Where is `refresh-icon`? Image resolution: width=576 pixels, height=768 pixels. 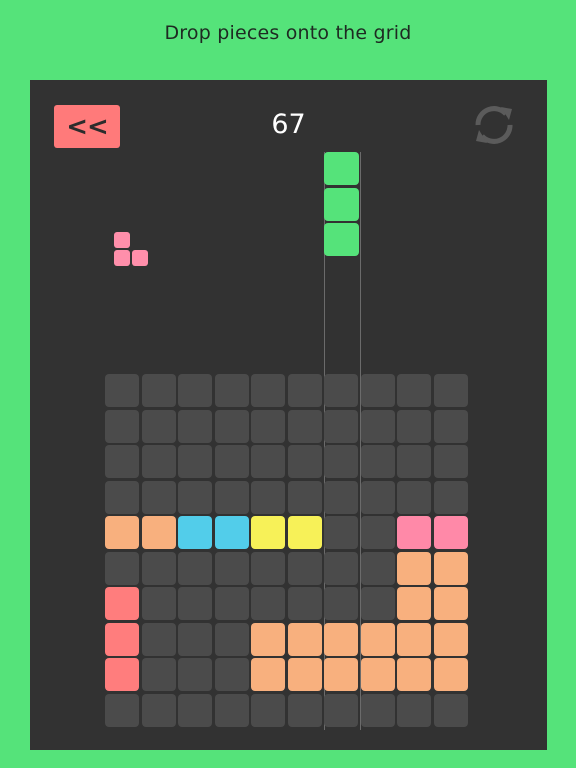 refresh-icon is located at coordinates (494, 125).